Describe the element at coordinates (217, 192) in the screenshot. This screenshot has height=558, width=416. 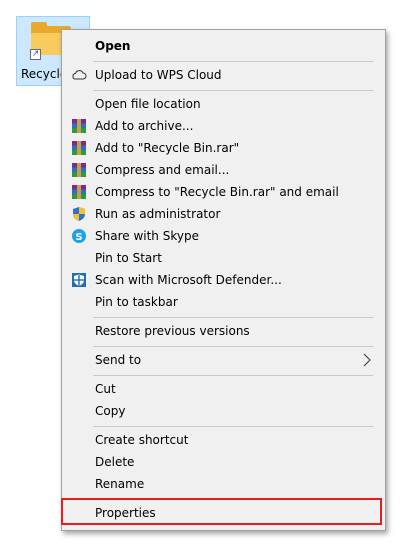
I see `menu-item-label: Compress to "Recycle Bin.rar" and email` at that location.